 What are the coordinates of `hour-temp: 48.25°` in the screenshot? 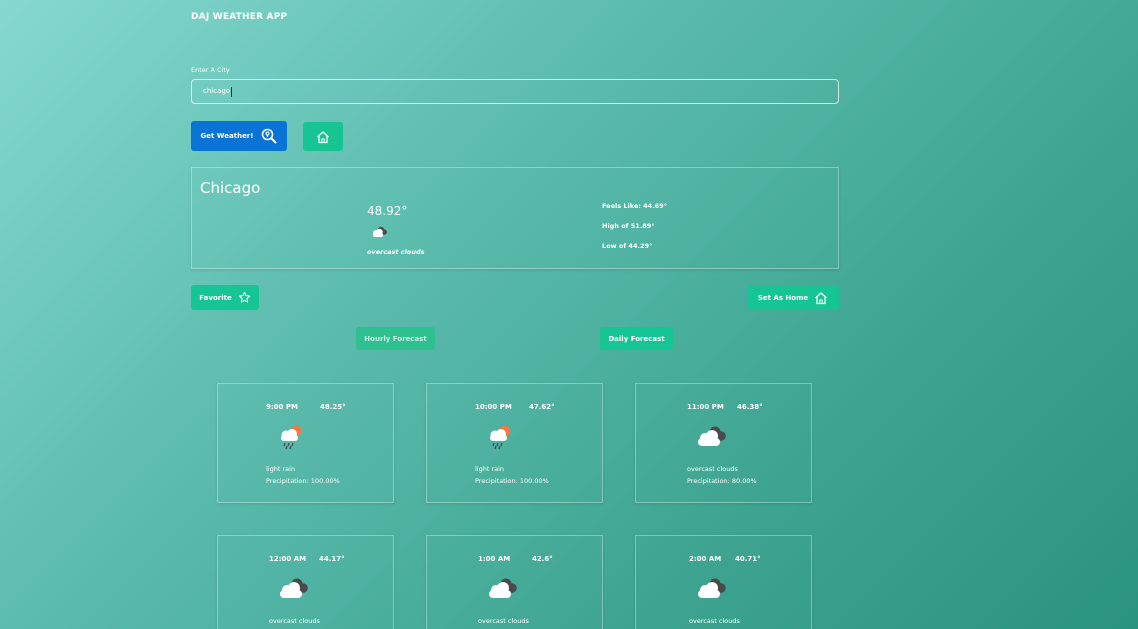 It's located at (333, 407).